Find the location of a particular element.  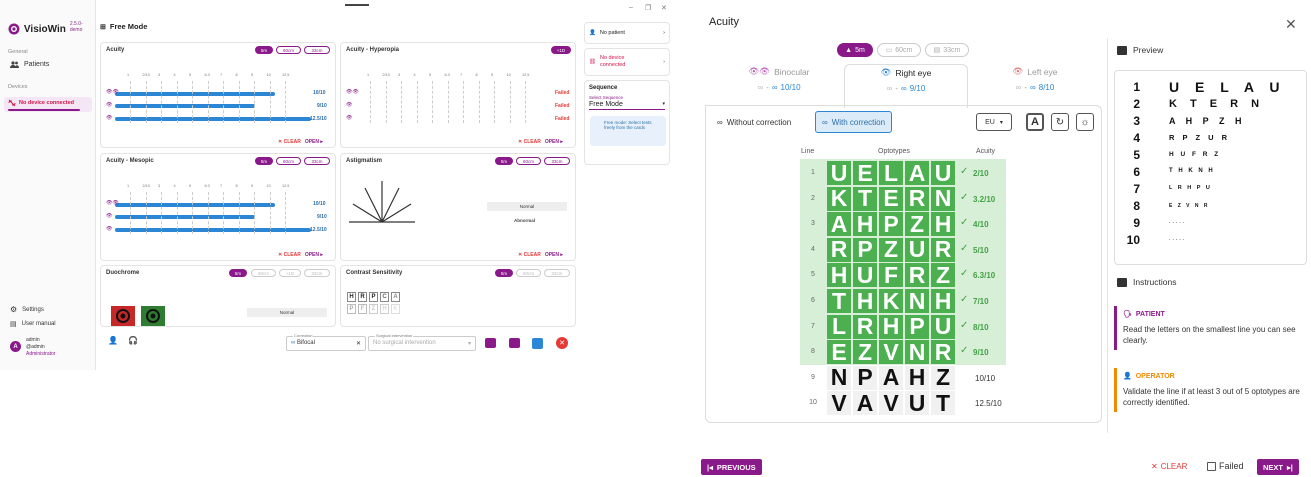

eye-tab-binocular: 👁👁 Binocular ∞ - ∞ 10/10 is located at coordinates (779, 86).